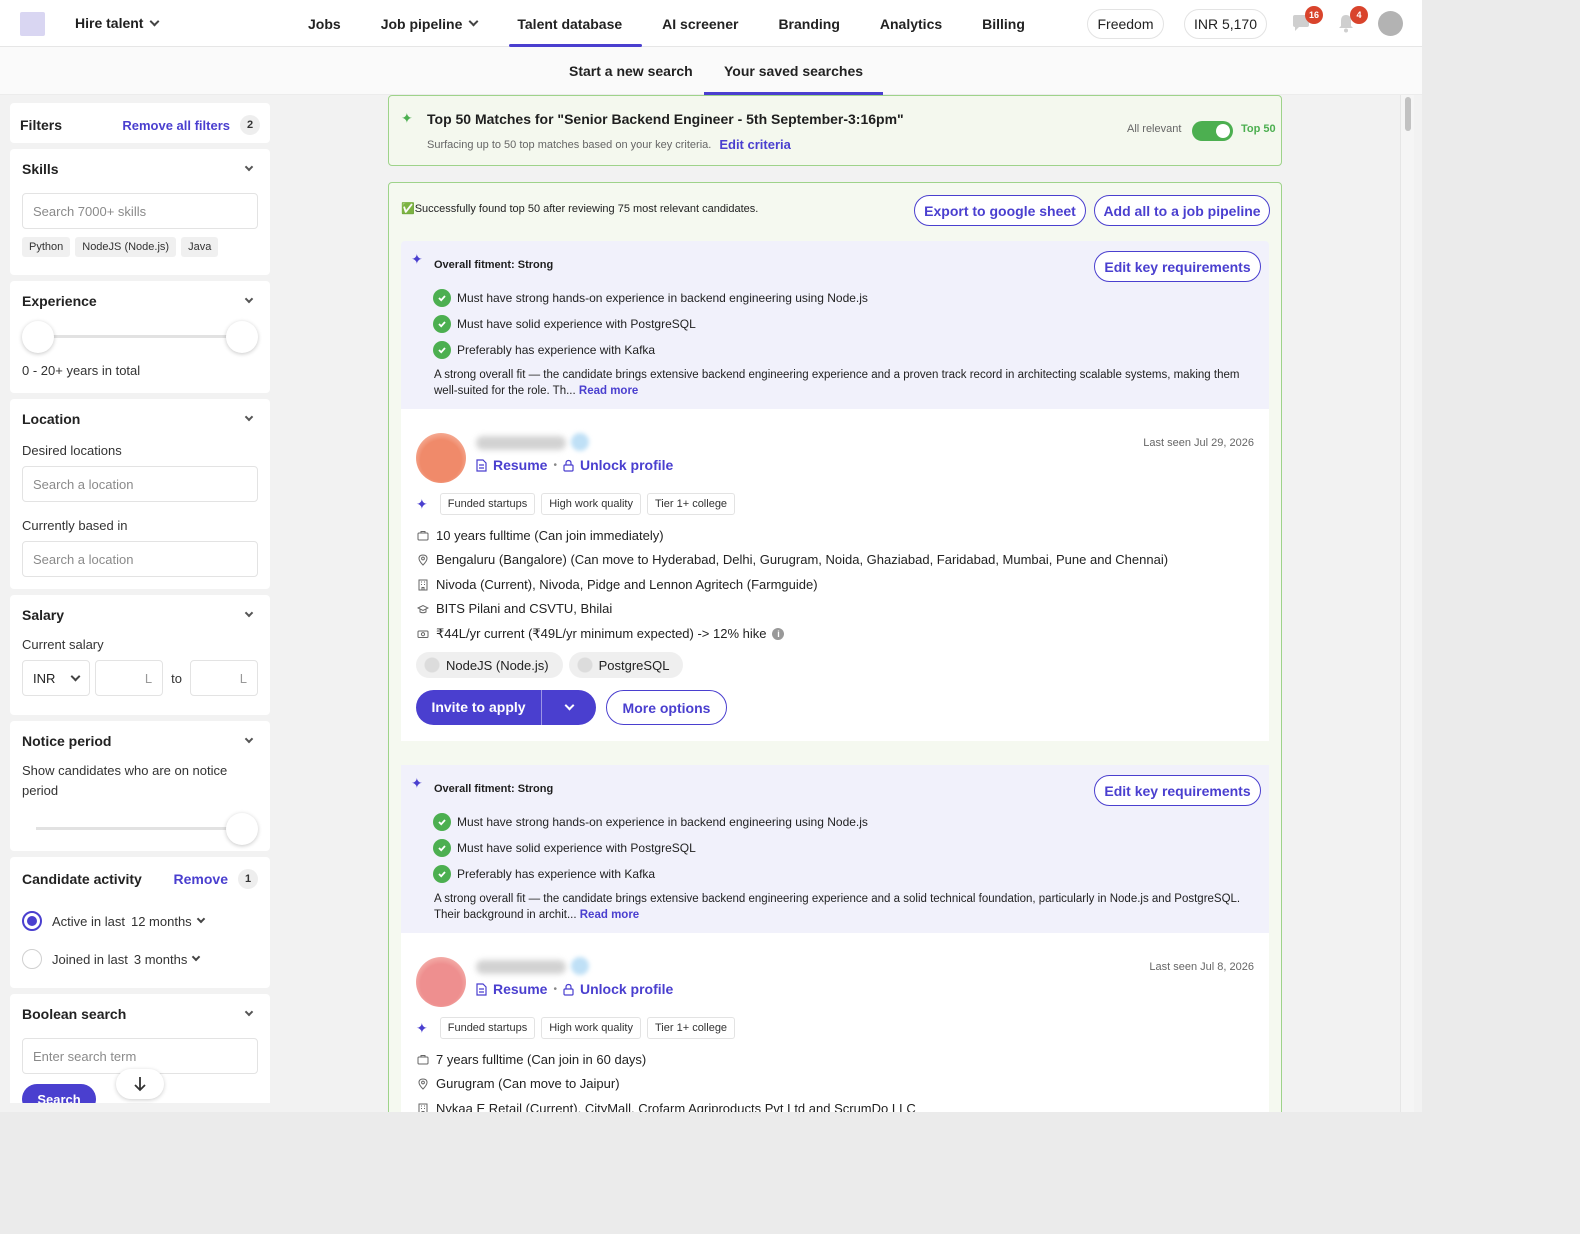  What do you see at coordinates (1182, 210) in the screenshot?
I see `add-all-to-pipeline-button: Add all to a job pipeline` at bounding box center [1182, 210].